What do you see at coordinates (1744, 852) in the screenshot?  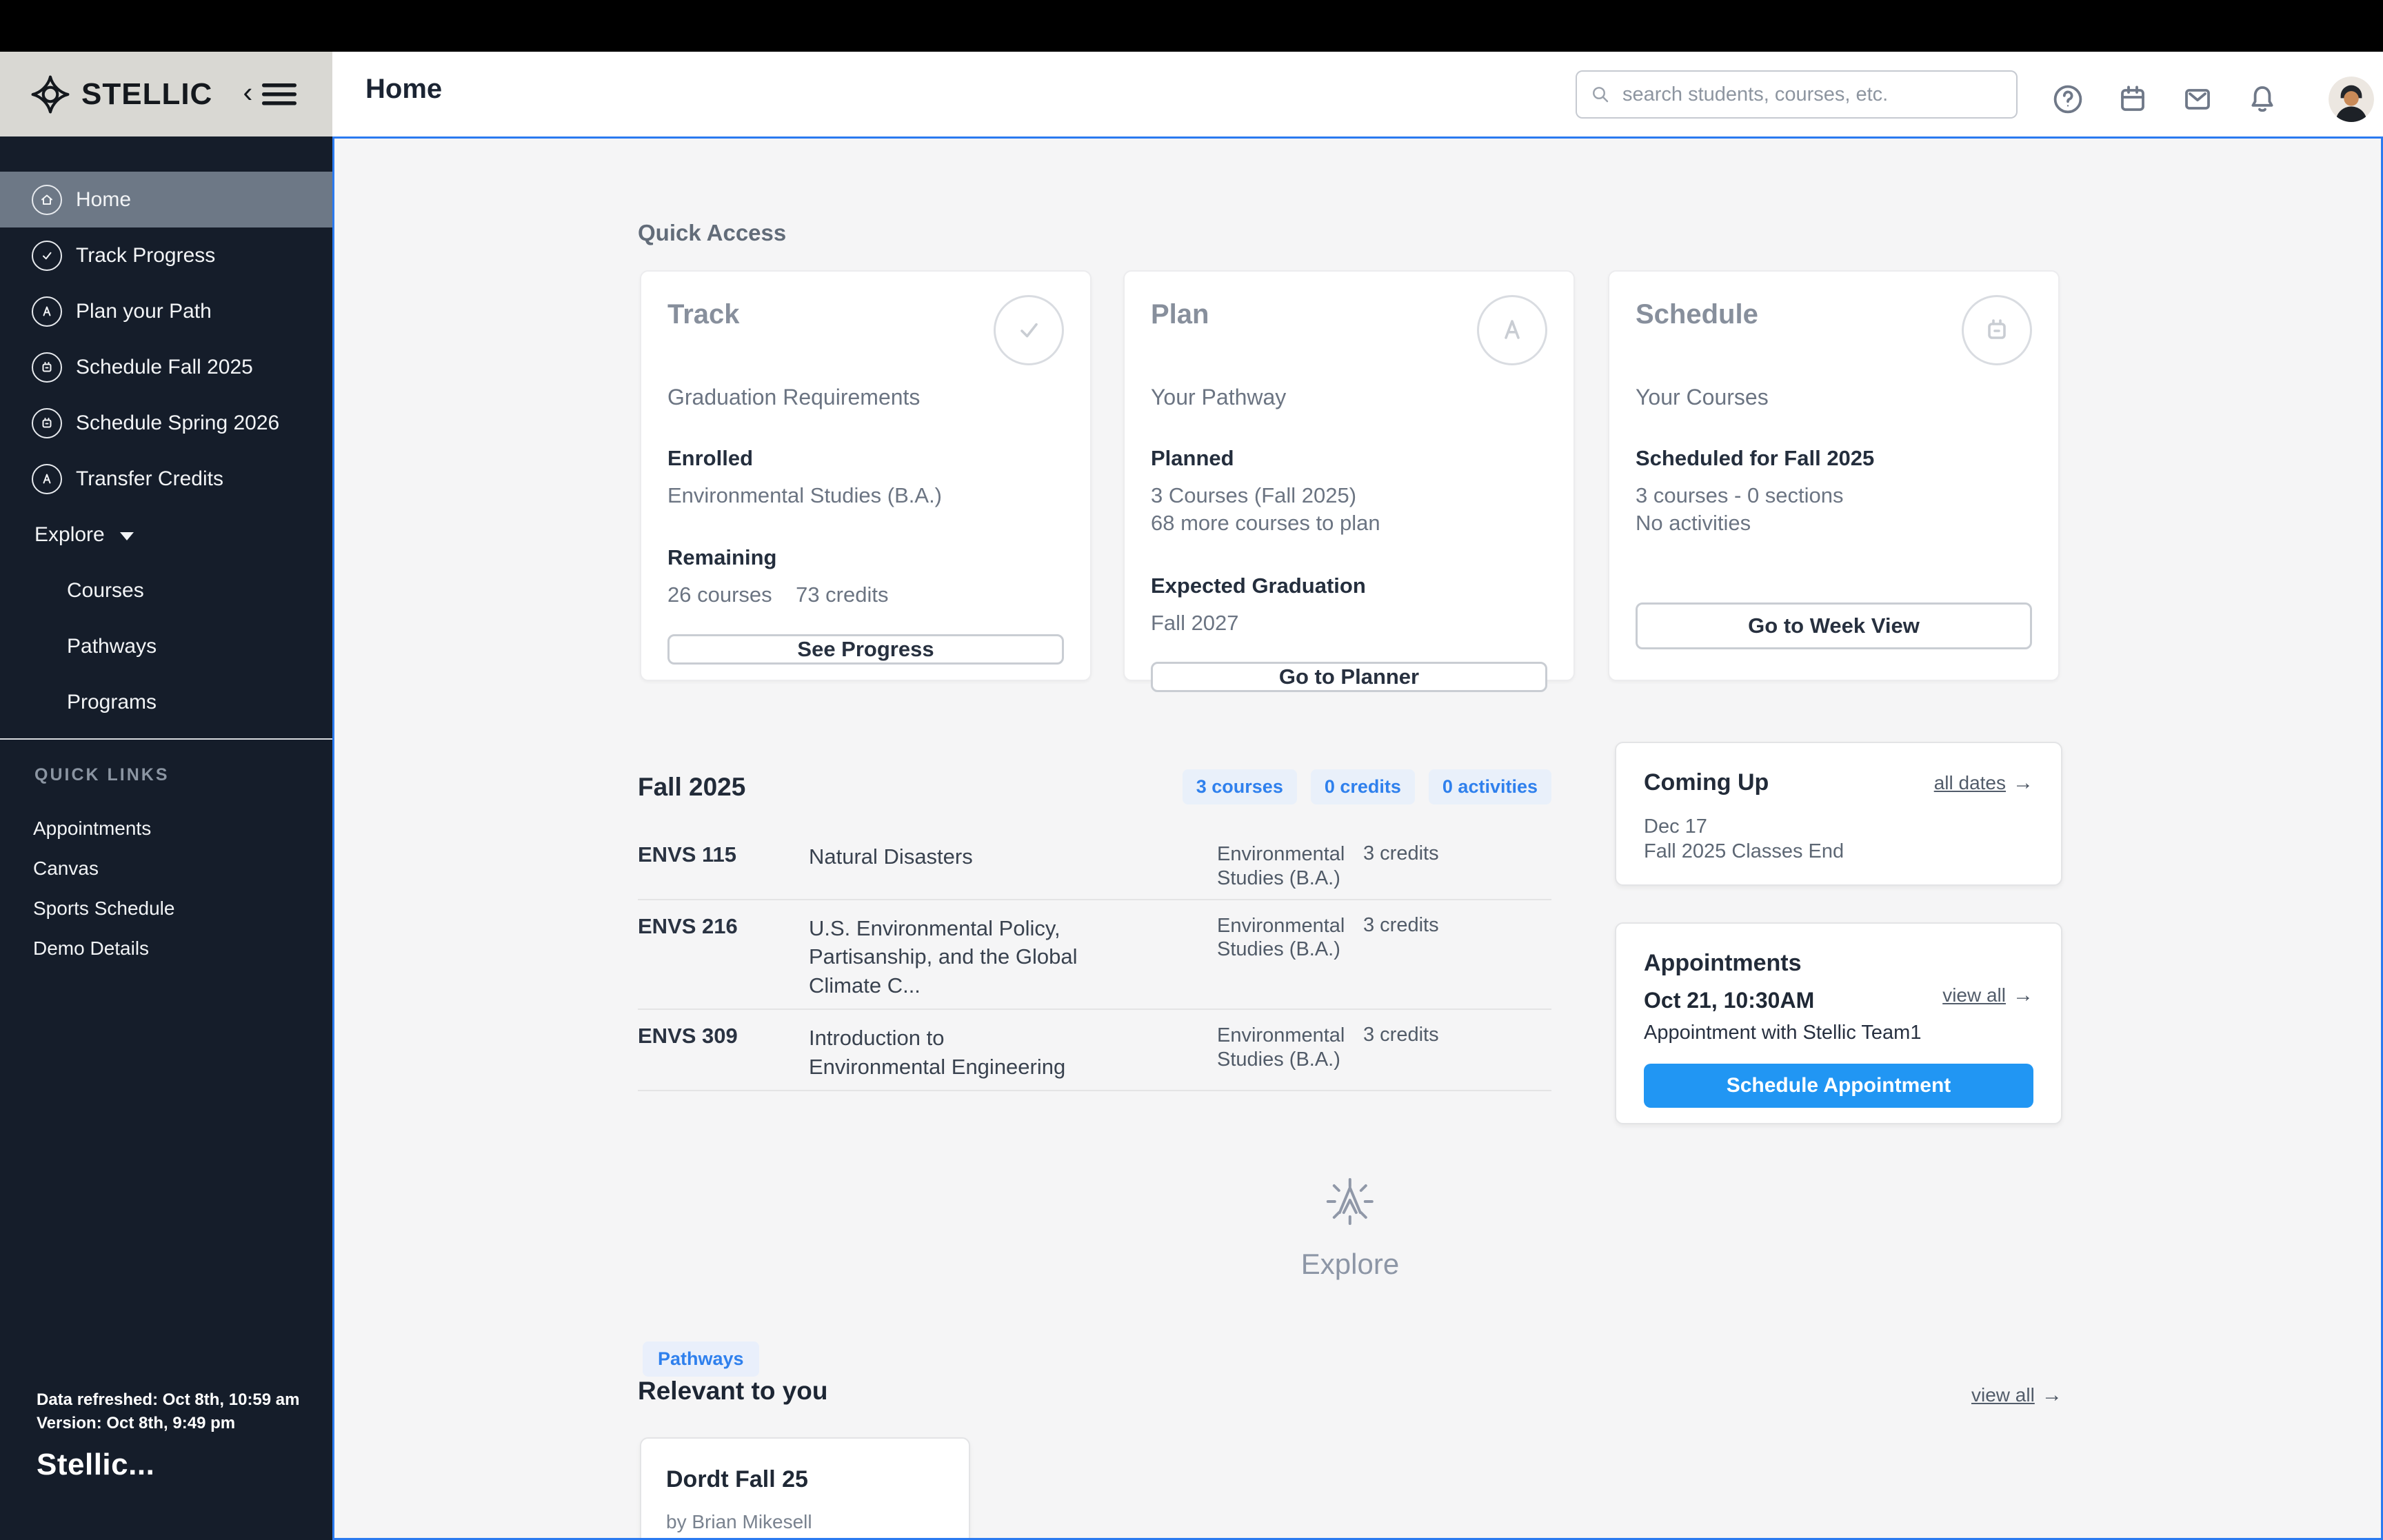 I see `coming-up-event: Fall 2025 Classes End` at bounding box center [1744, 852].